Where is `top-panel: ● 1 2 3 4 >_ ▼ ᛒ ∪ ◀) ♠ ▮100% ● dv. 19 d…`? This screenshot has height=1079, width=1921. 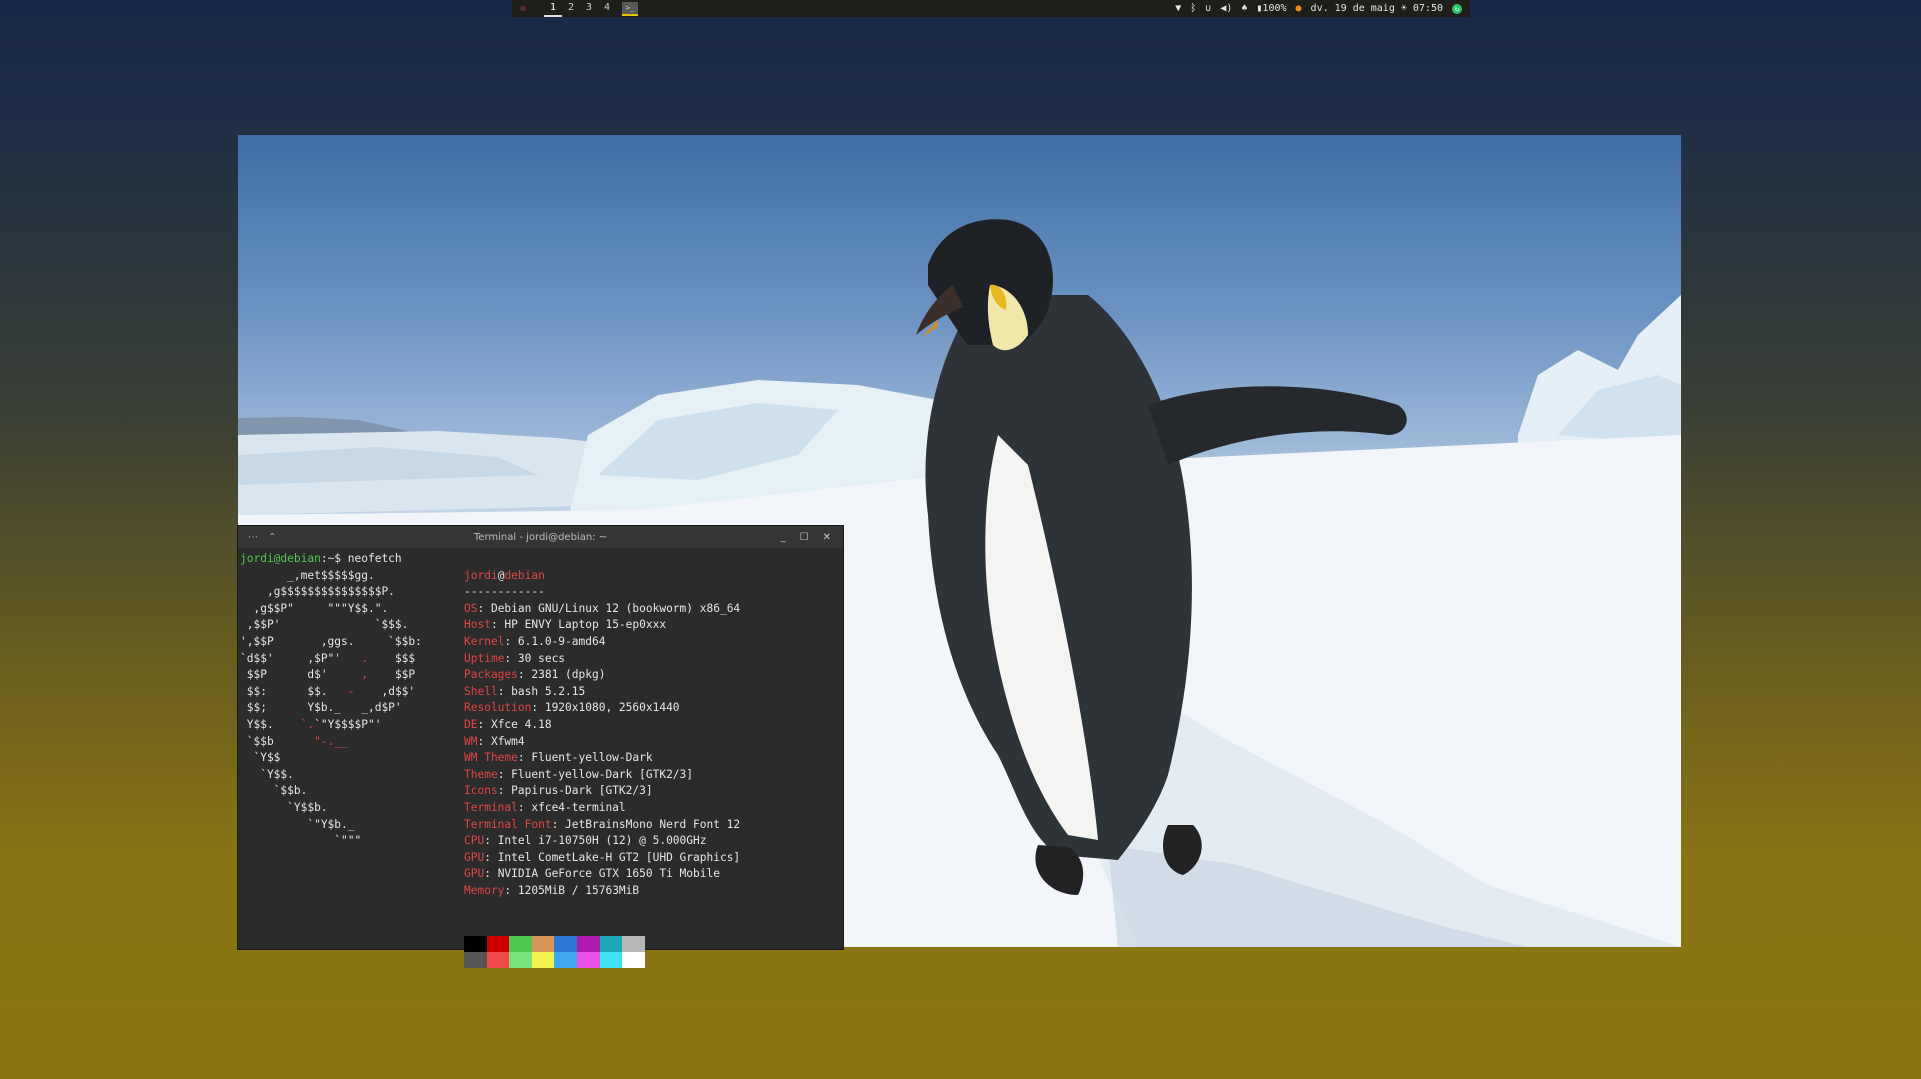
top-panel: ● 1 2 3 4 >_ ▼ ᛒ ∪ ◀) ♠ ▮100% ● dv. 19 d… is located at coordinates (991, 8).